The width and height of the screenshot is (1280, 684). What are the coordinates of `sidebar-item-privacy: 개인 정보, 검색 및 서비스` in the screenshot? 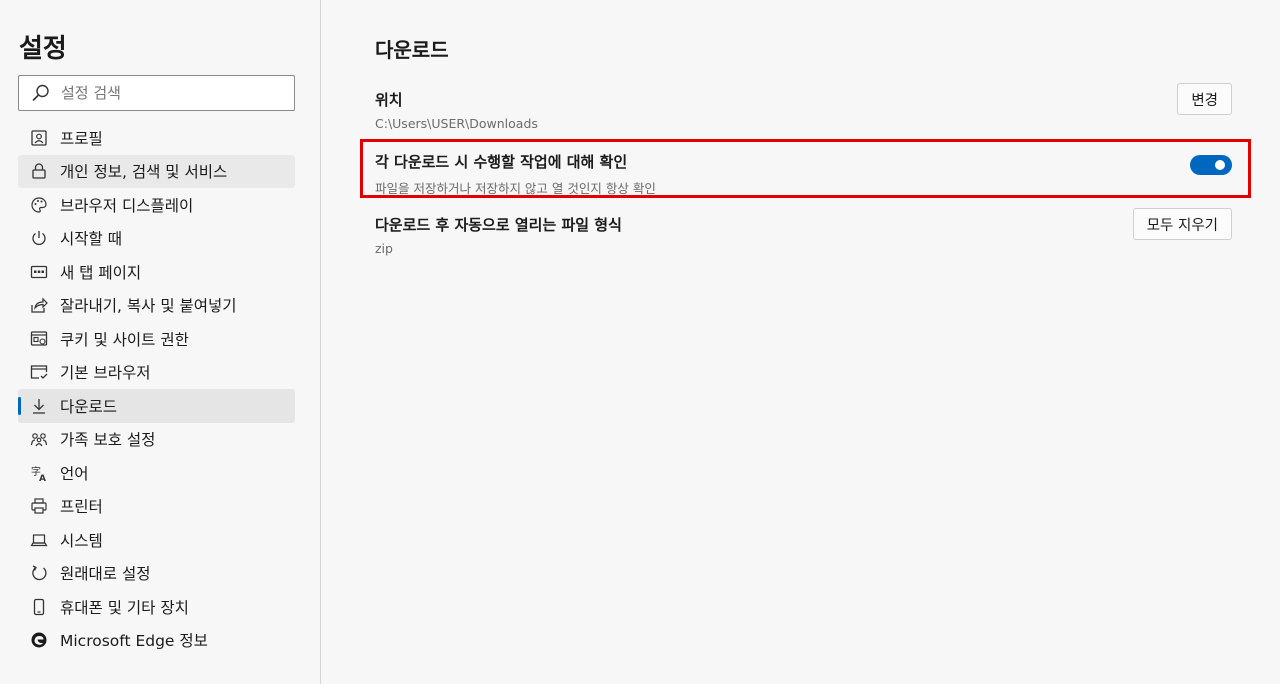 It's located at (156, 171).